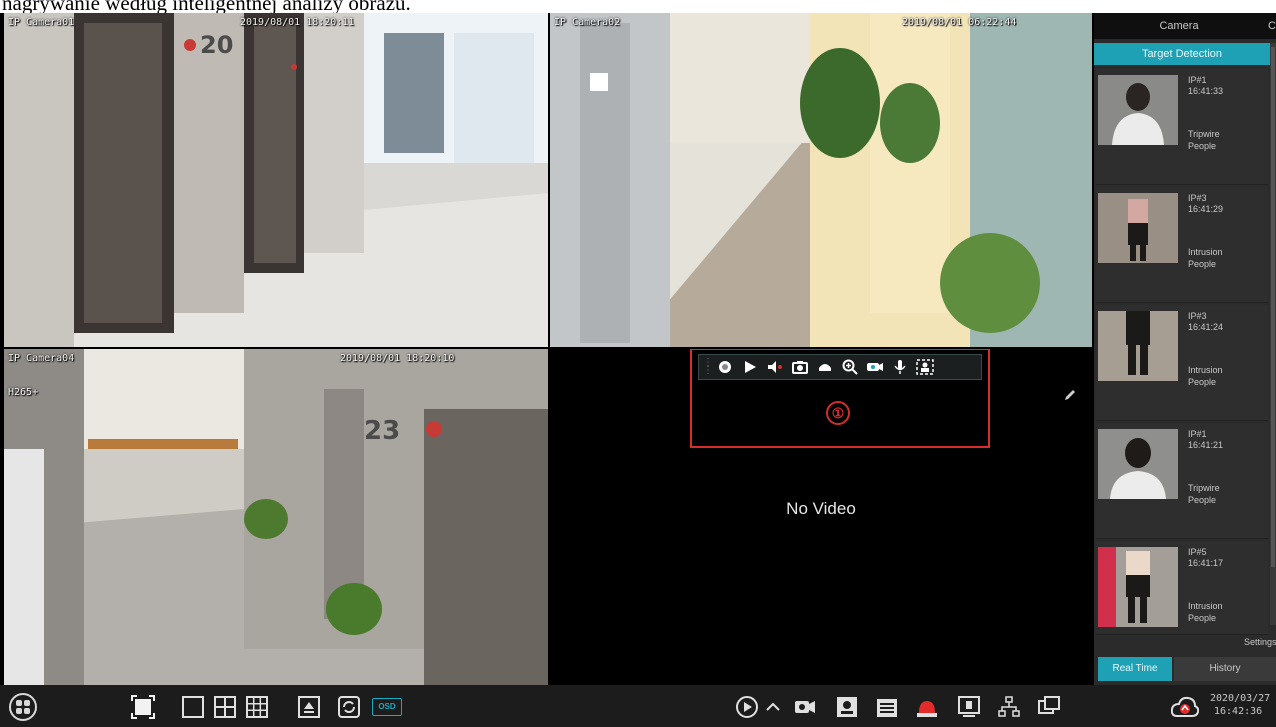  Describe the element at coordinates (1260, 642) in the screenshot. I see `settings-link: Settings` at that location.